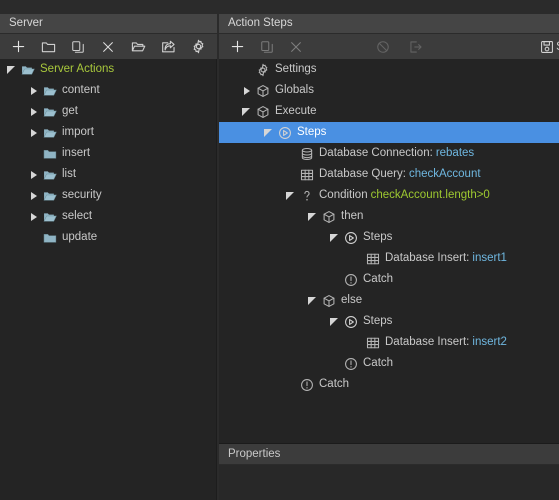  What do you see at coordinates (78, 46) in the screenshot?
I see `copy-icon` at bounding box center [78, 46].